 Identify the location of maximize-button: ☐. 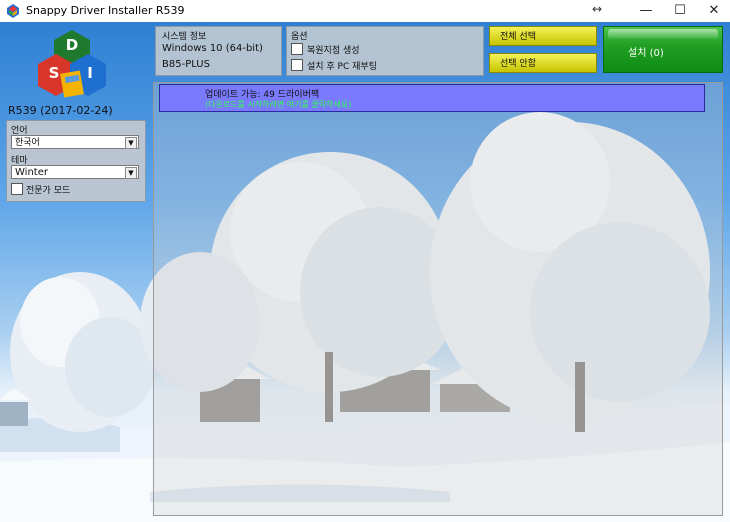
(680, 11).